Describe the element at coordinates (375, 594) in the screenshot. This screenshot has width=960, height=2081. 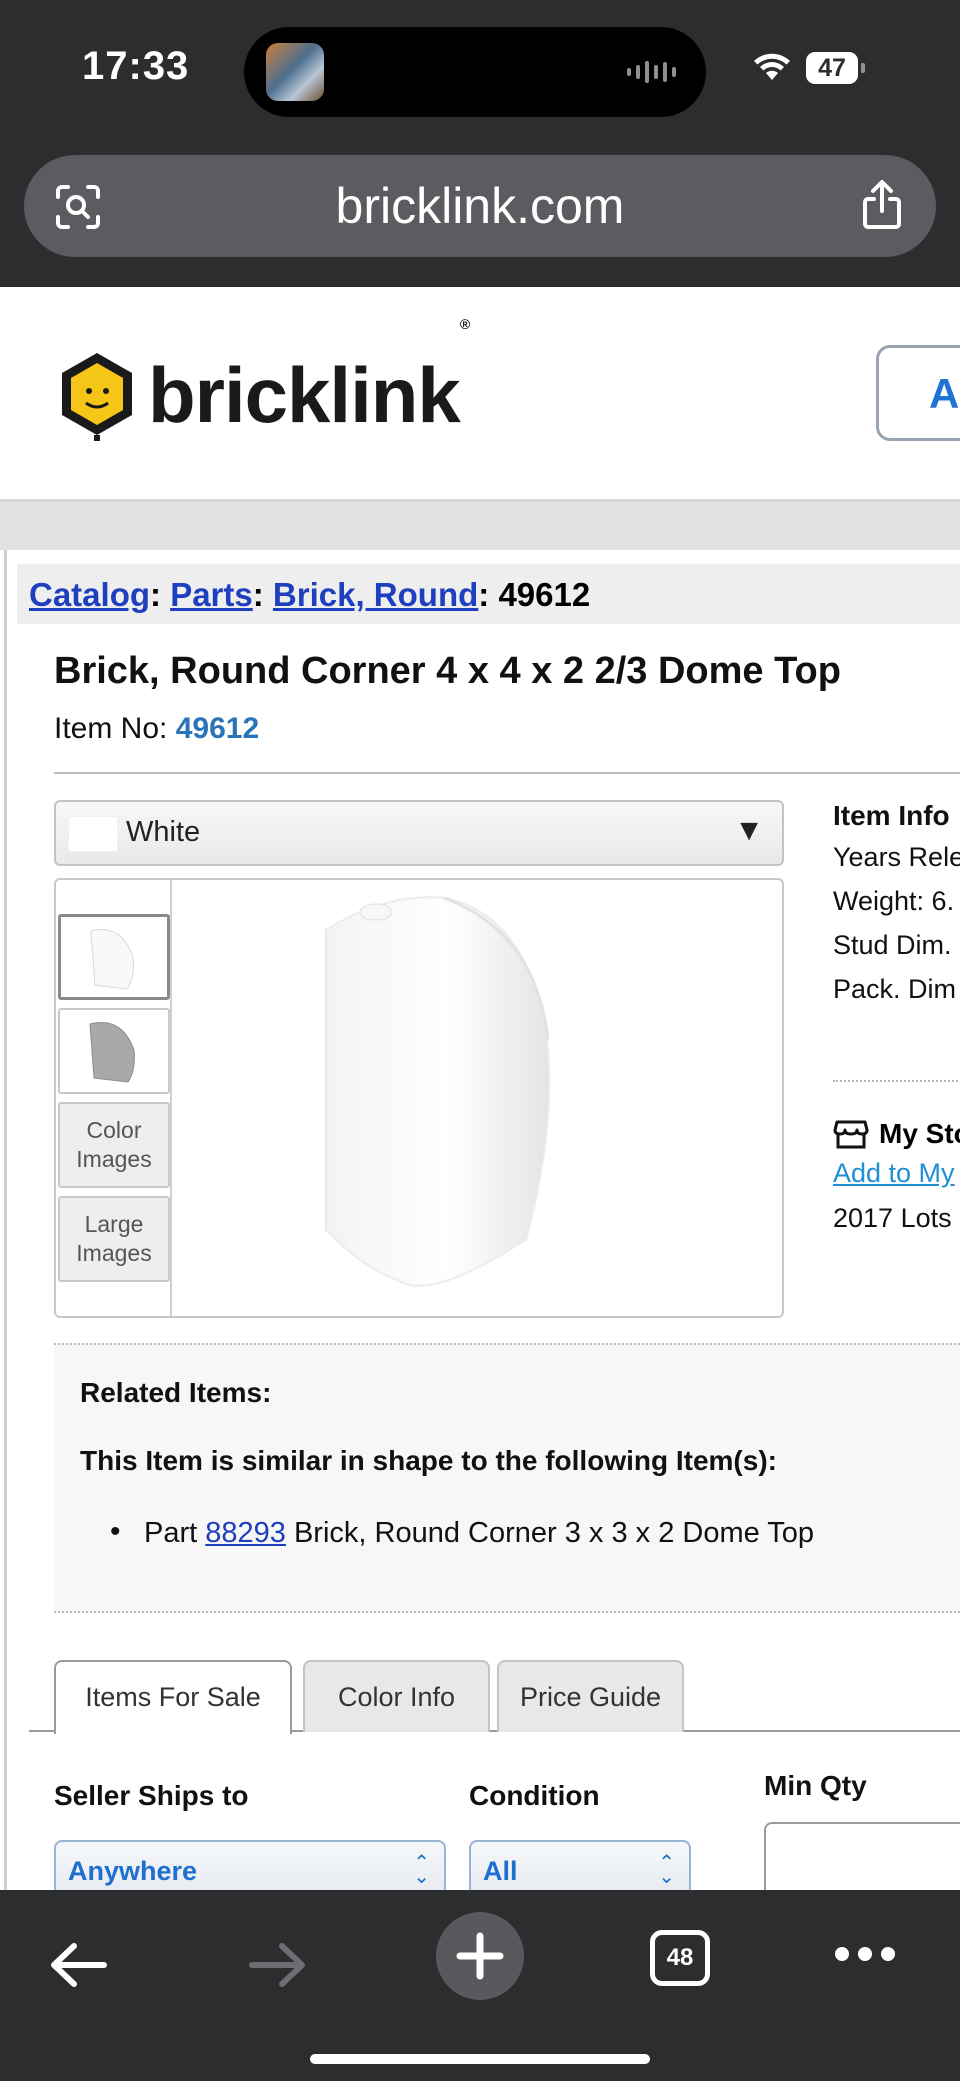
I see `breadcrumb-category: Brick, Round` at that location.